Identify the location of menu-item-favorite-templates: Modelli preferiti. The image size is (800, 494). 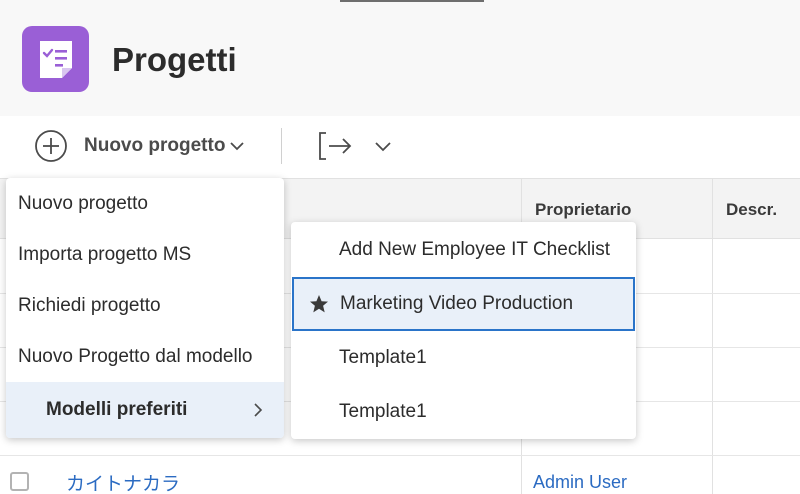
(145, 410).